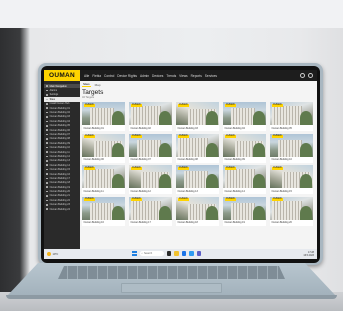 The image size is (343, 311). I want to click on site-card: OUMAN Ouman Building 06, so click(103, 148).